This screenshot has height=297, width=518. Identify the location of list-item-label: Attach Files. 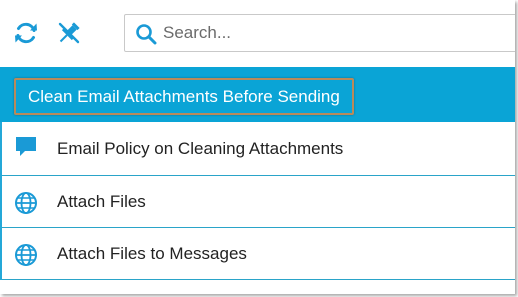
(101, 201).